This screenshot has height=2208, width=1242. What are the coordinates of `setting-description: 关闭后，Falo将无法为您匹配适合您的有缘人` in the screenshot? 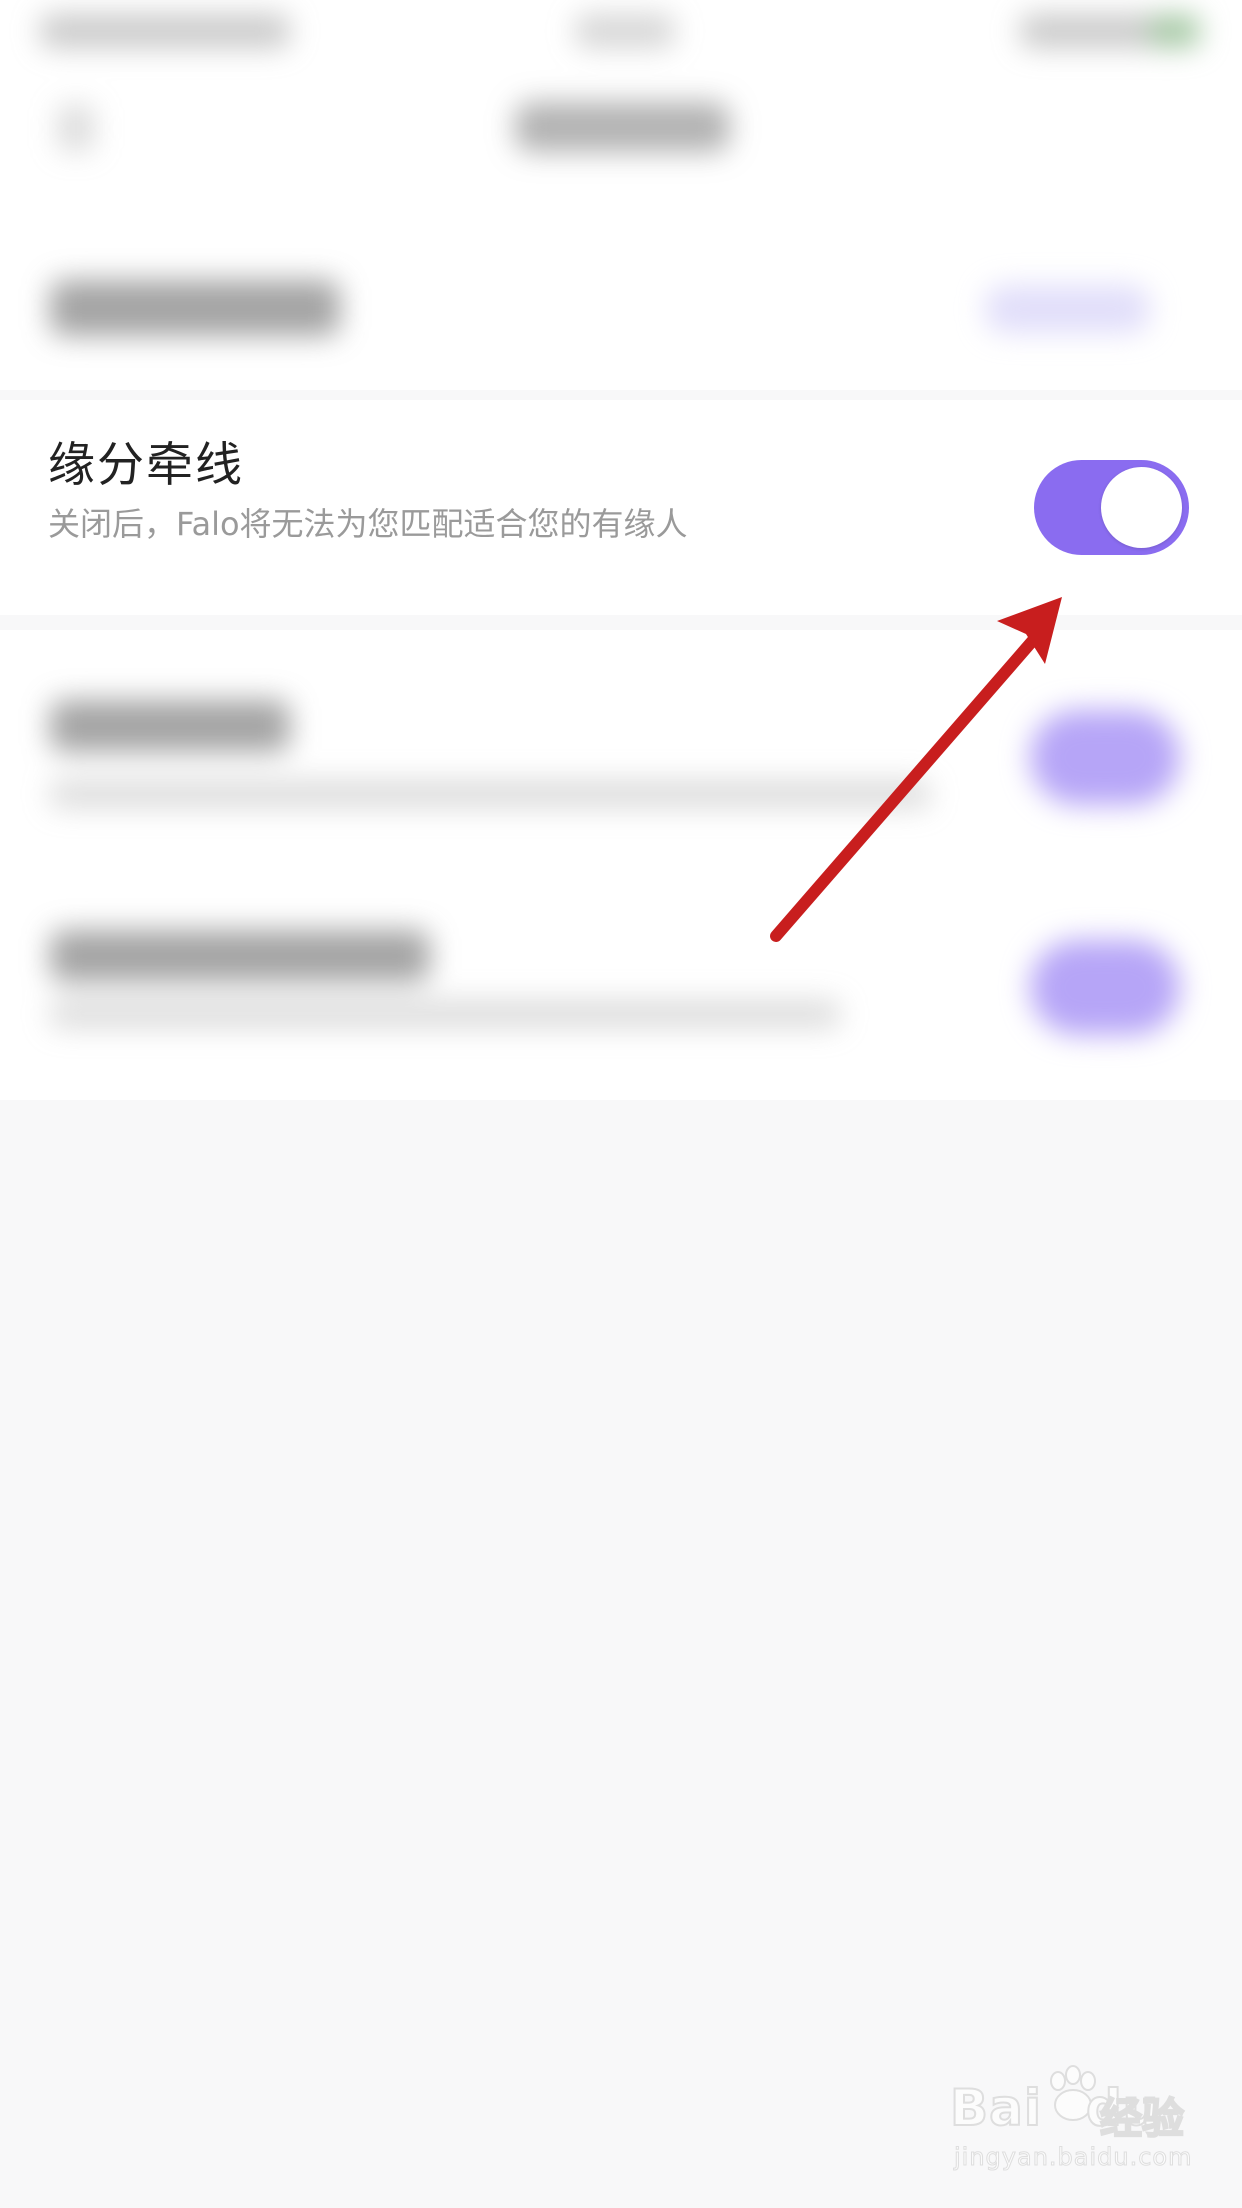 It's located at (368, 524).